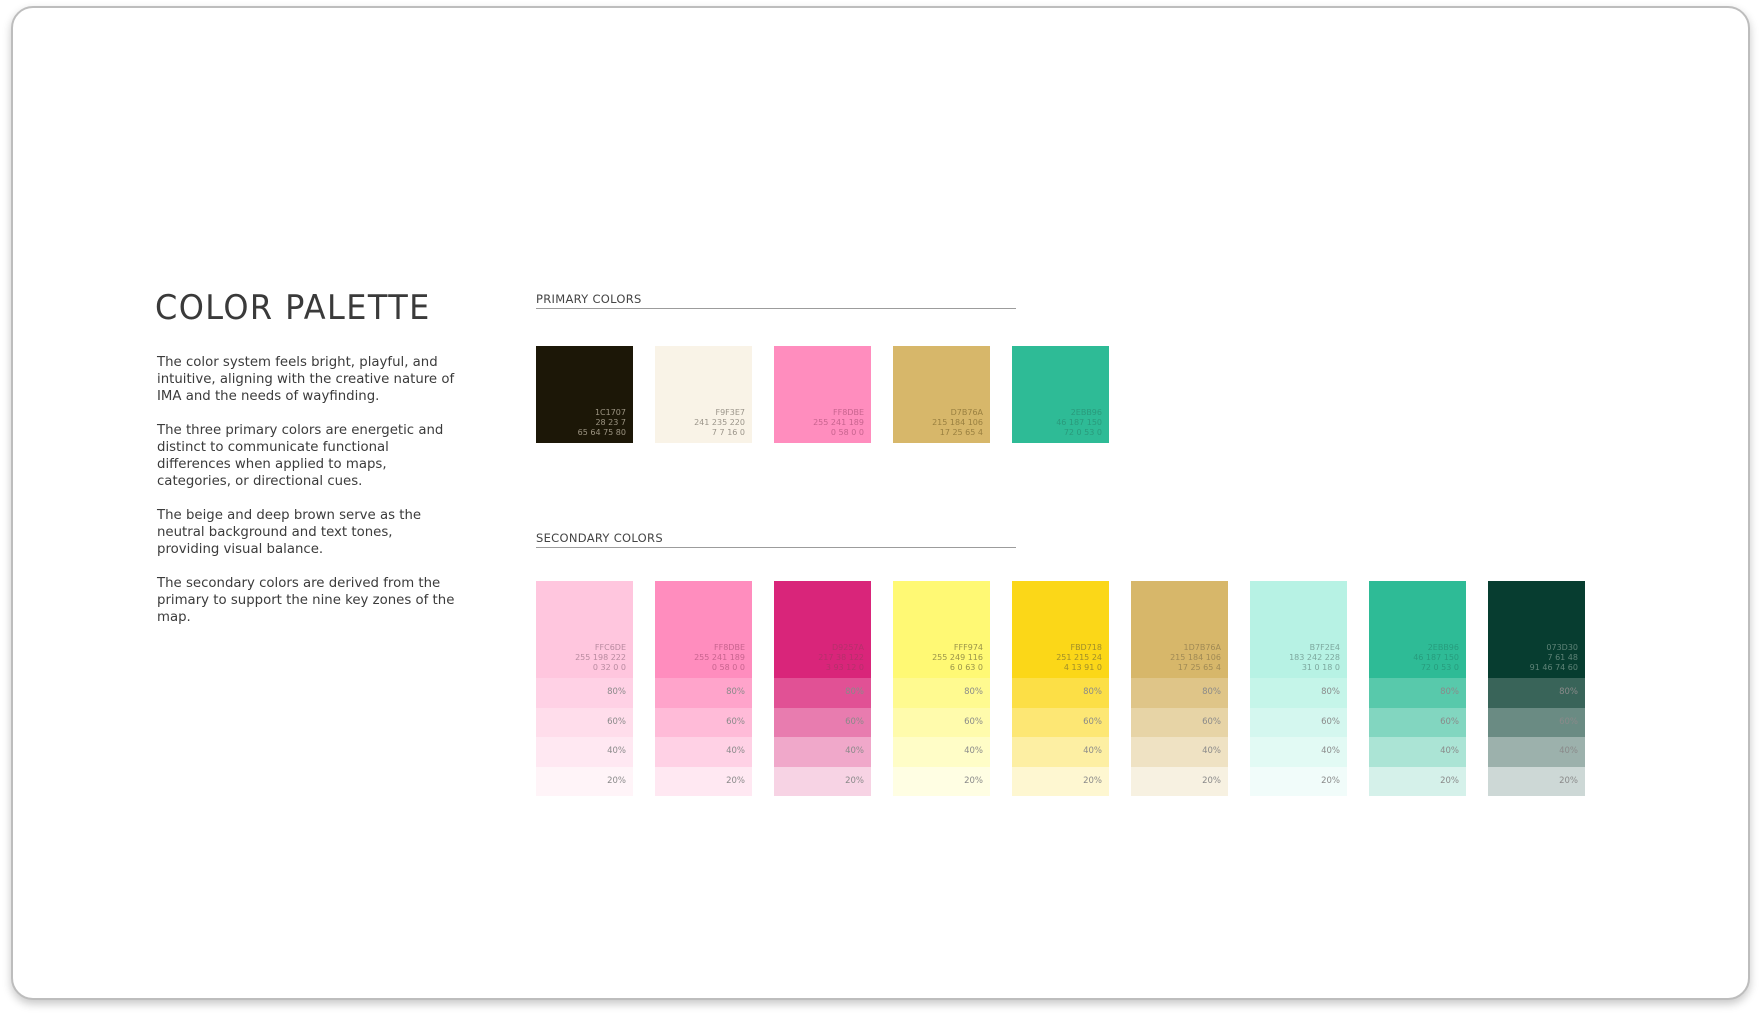 This screenshot has width=1763, height=1016. I want to click on color-code-hex: D9257A, so click(848, 647).